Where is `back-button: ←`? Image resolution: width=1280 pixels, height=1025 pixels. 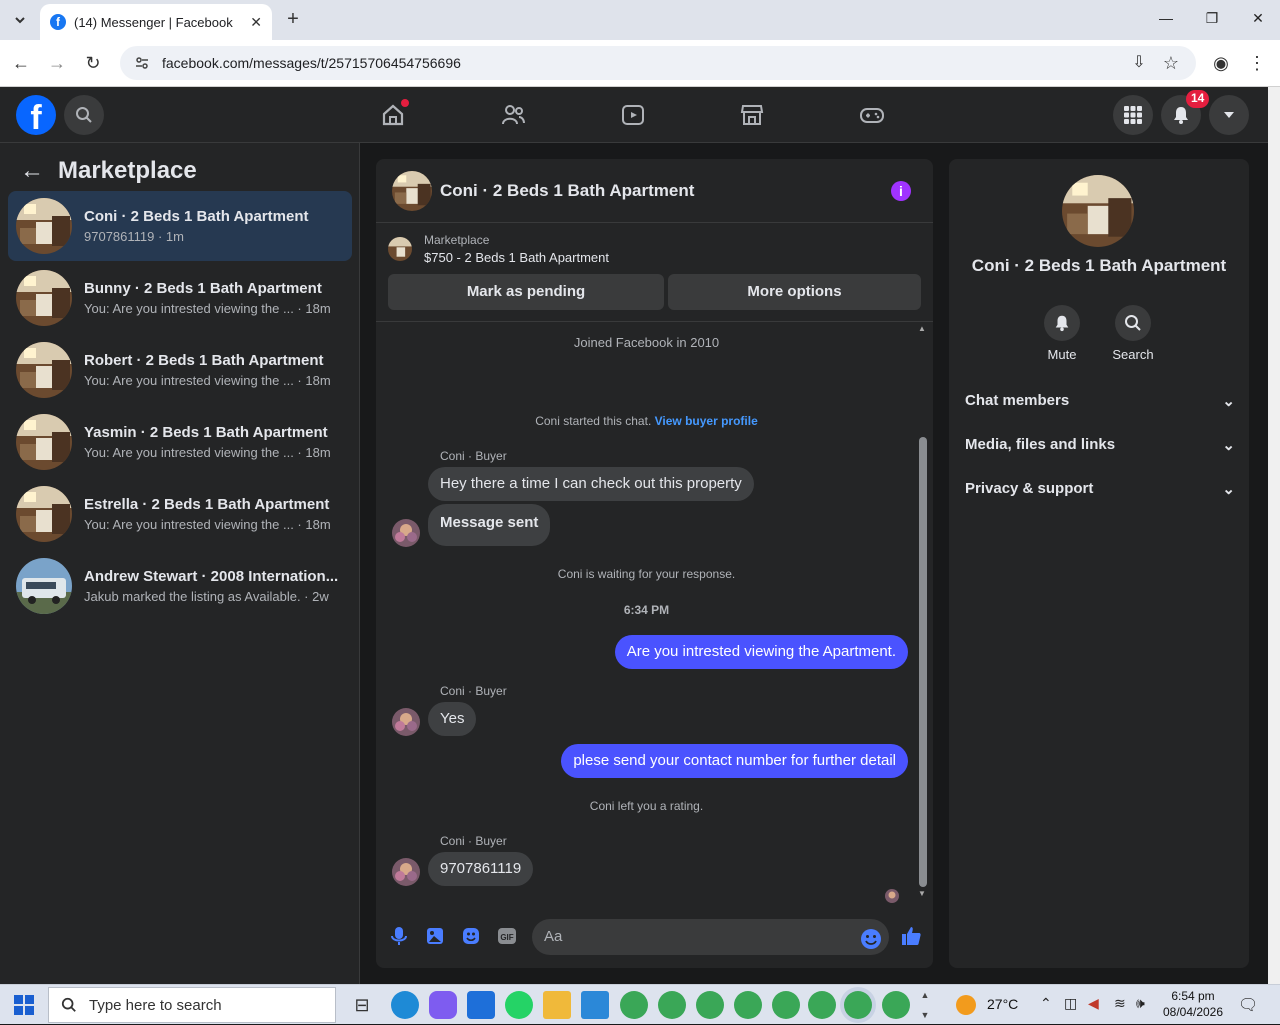 back-button: ← is located at coordinates (21, 63).